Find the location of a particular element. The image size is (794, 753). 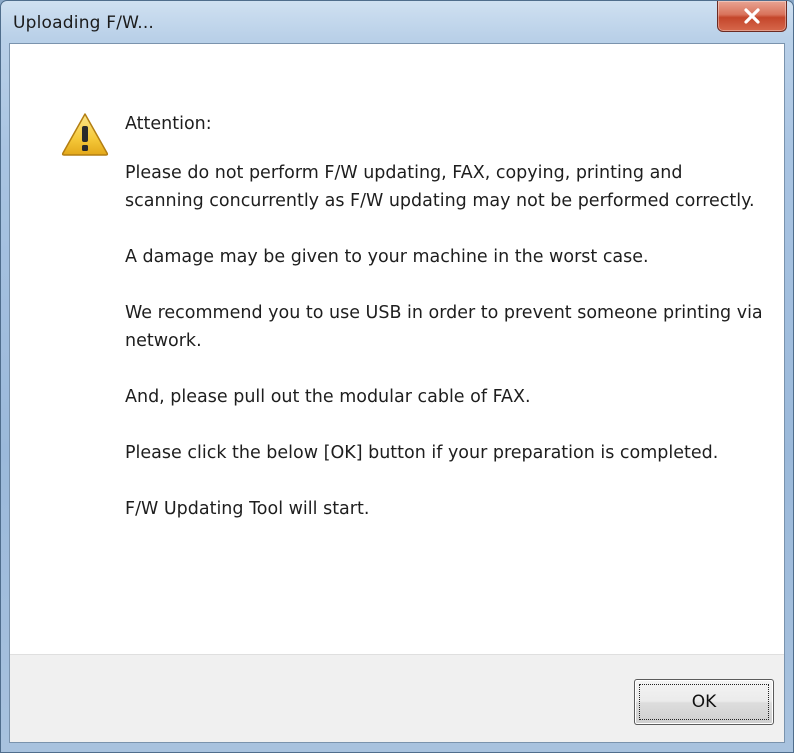

ok-button: OK is located at coordinates (704, 702).